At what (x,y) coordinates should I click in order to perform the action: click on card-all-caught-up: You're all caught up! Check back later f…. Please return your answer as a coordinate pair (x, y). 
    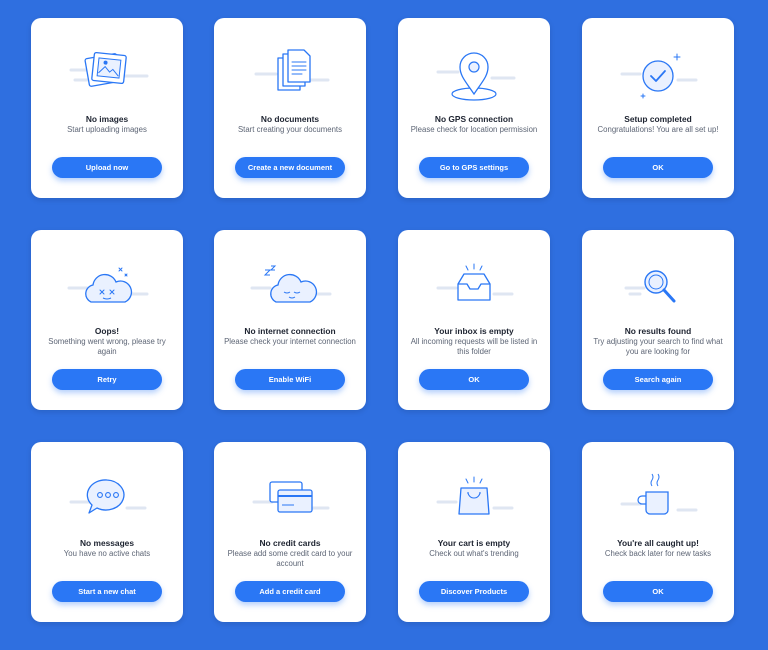
    Looking at the image, I should click on (658, 532).